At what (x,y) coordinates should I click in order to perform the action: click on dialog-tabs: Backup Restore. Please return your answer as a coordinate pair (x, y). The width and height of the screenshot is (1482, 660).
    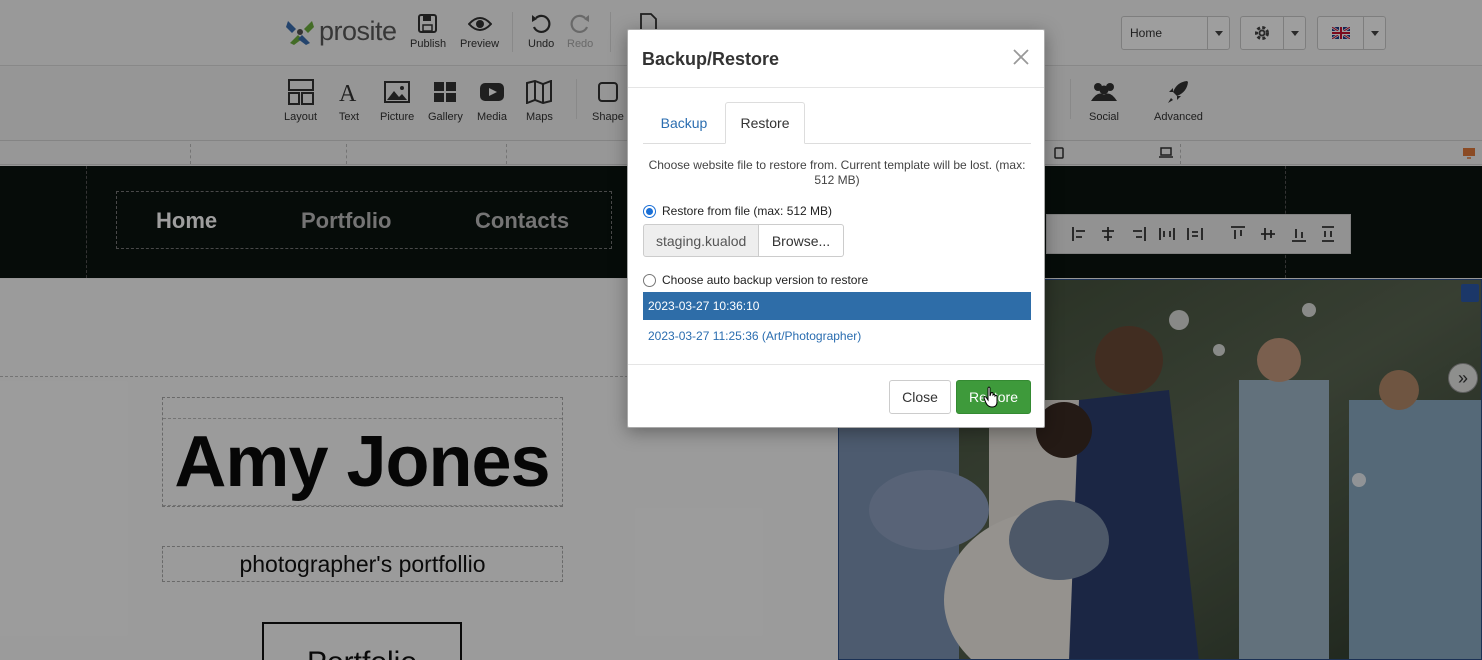
    Looking at the image, I should click on (837, 123).